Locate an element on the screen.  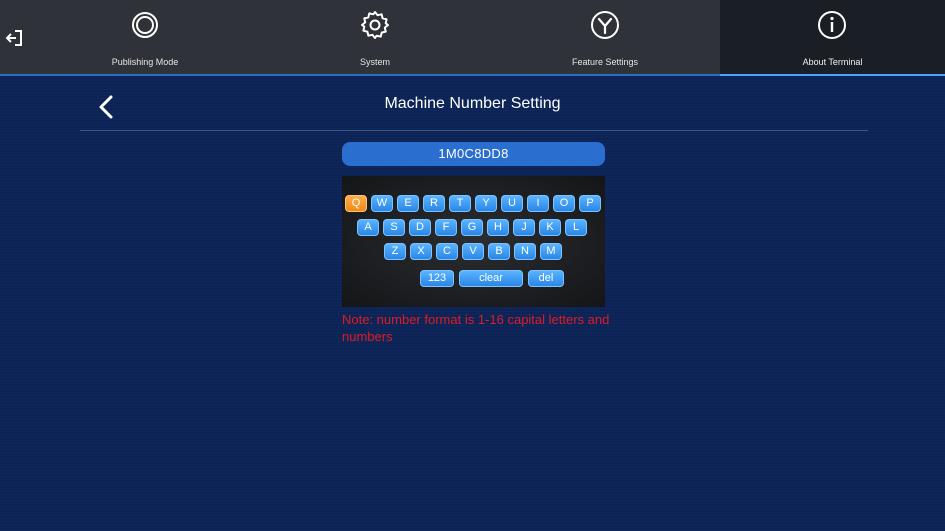
key-m: M is located at coordinates (551, 251).